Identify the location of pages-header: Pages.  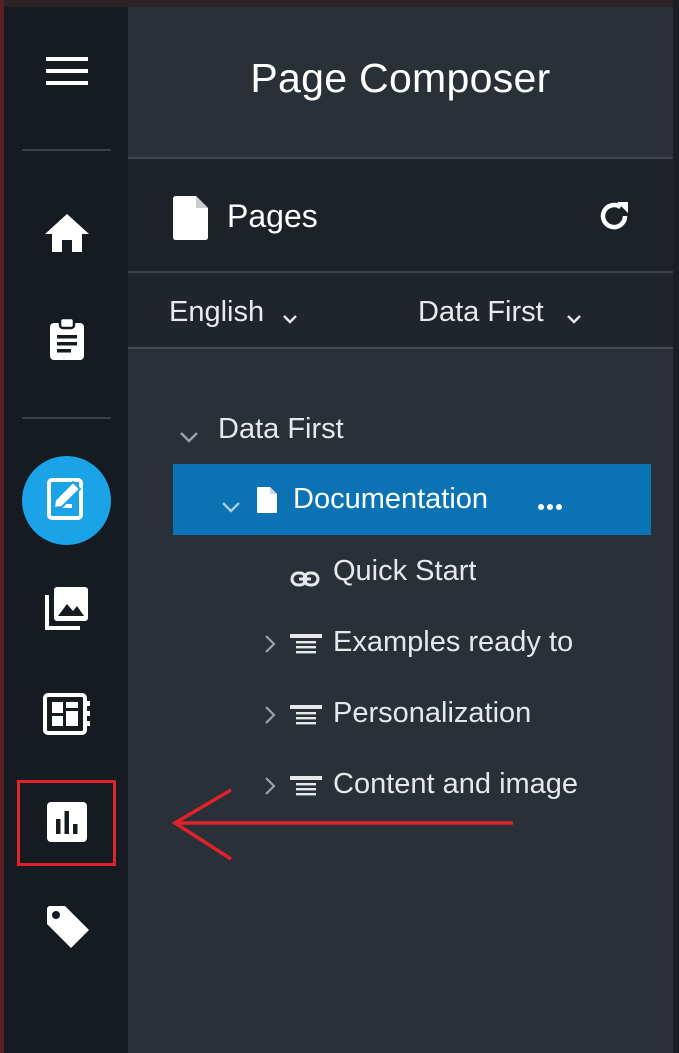
(400, 215).